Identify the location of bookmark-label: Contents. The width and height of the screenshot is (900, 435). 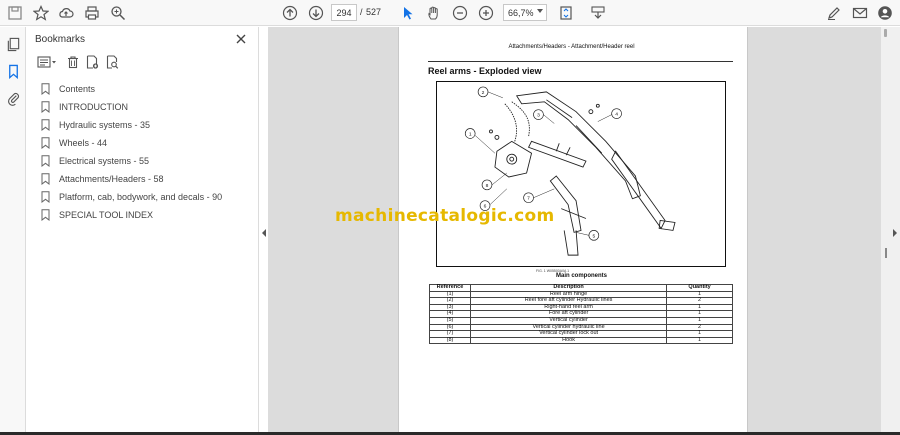
(77, 89).